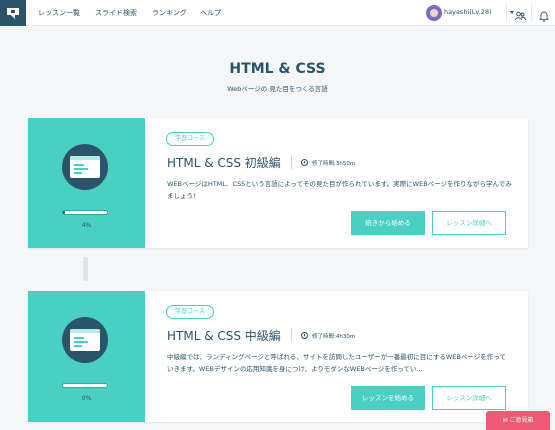 This screenshot has width=555, height=430. Describe the element at coordinates (59, 13) in the screenshot. I see `nav-lesson-list: レッスン一覧` at that location.